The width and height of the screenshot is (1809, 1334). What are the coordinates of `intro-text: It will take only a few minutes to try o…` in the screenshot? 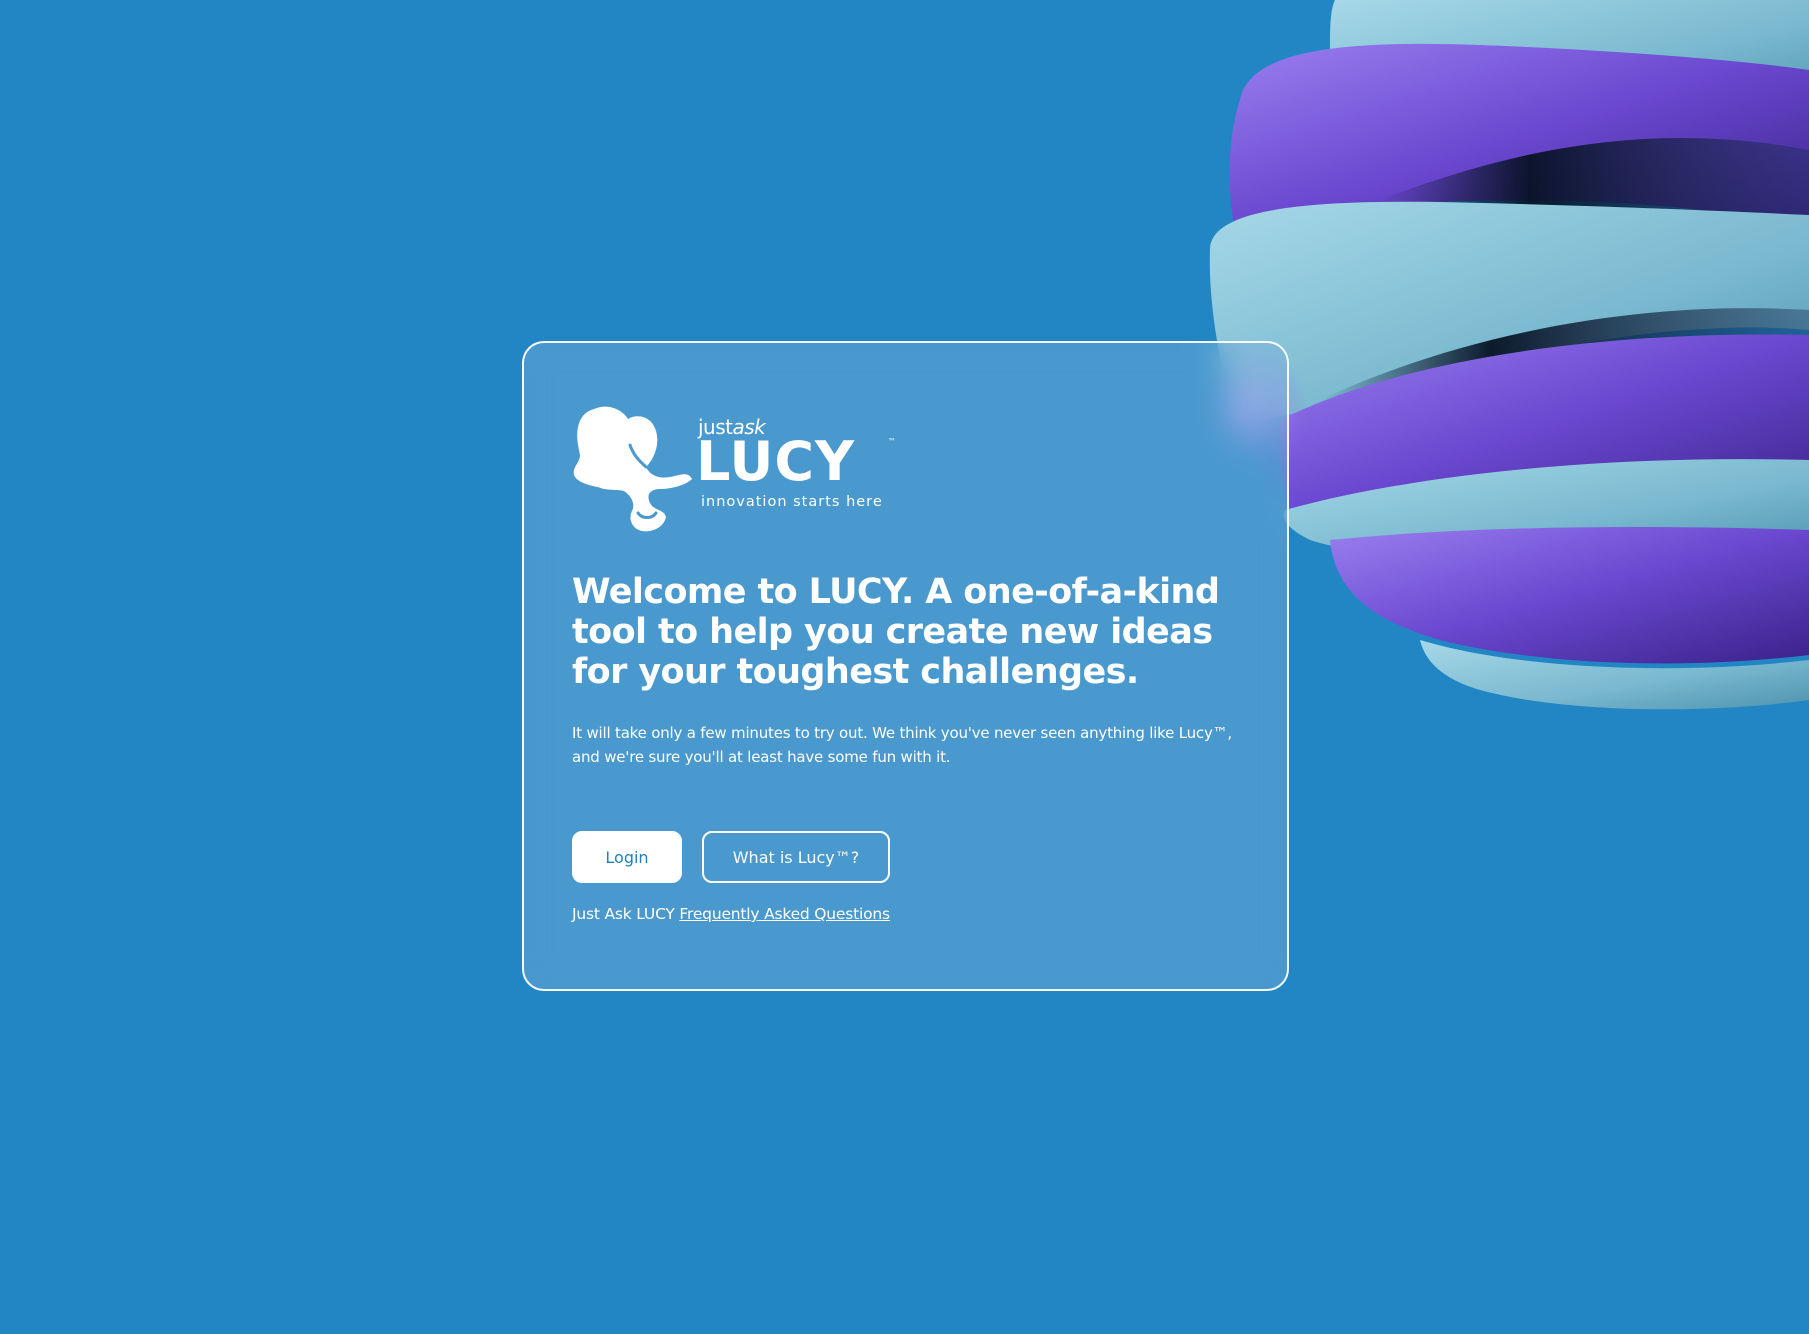 It's located at (902, 745).